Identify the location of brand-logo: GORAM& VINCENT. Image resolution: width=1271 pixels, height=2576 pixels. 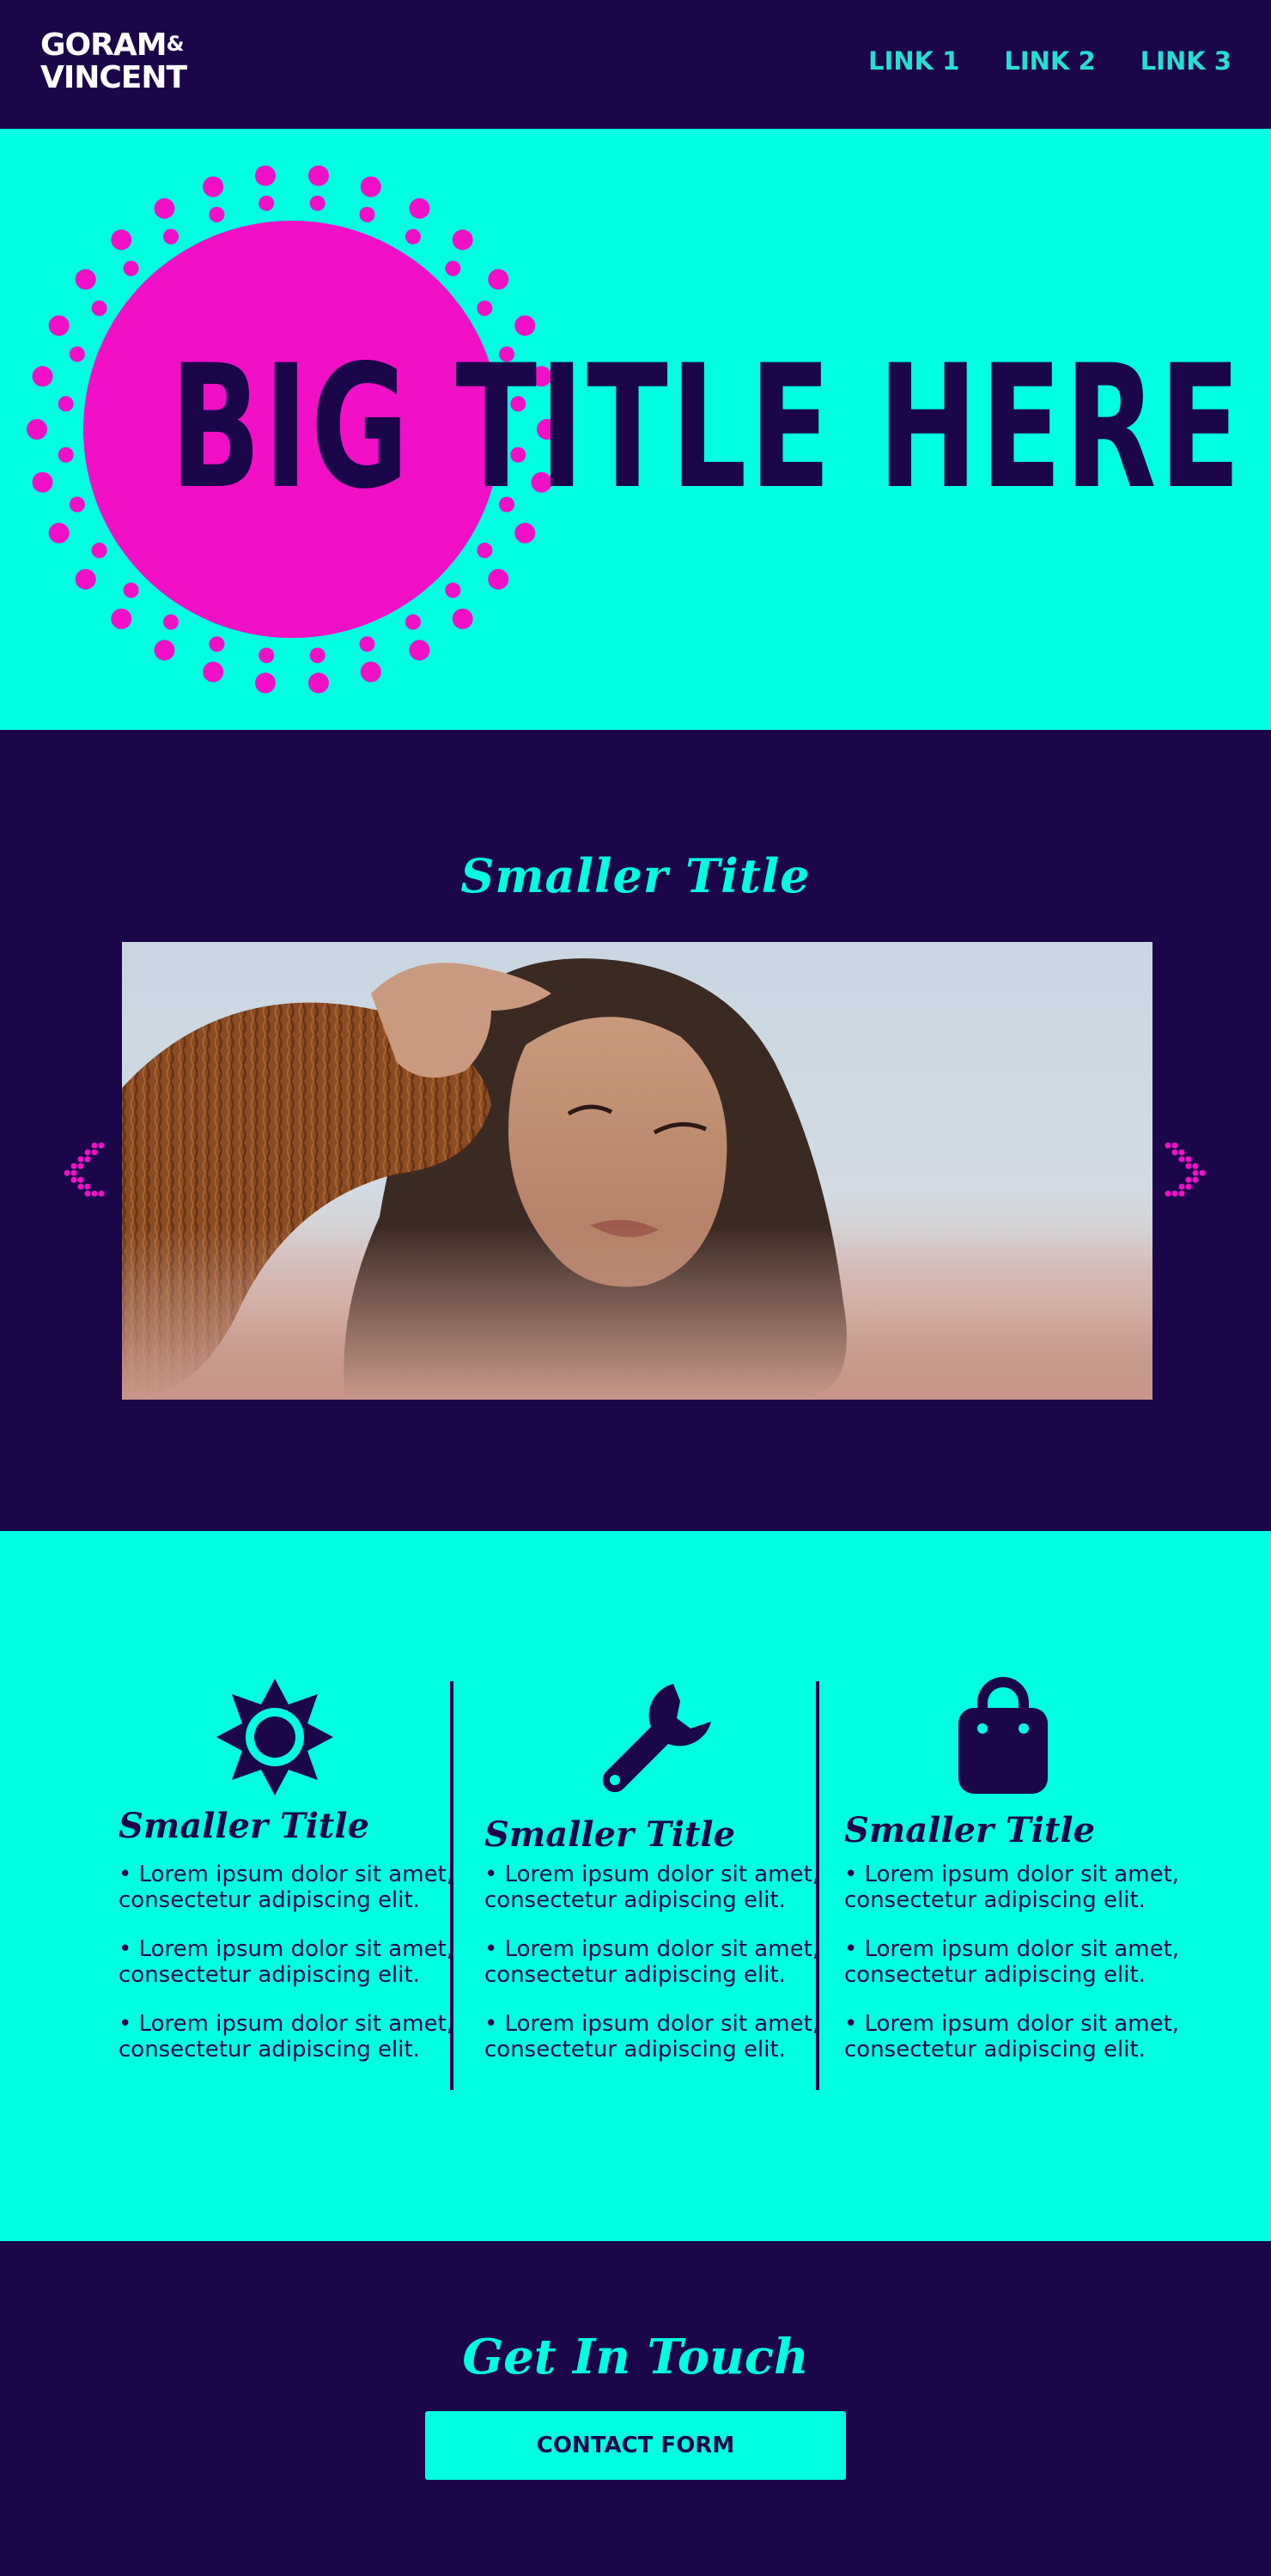
(114, 61).